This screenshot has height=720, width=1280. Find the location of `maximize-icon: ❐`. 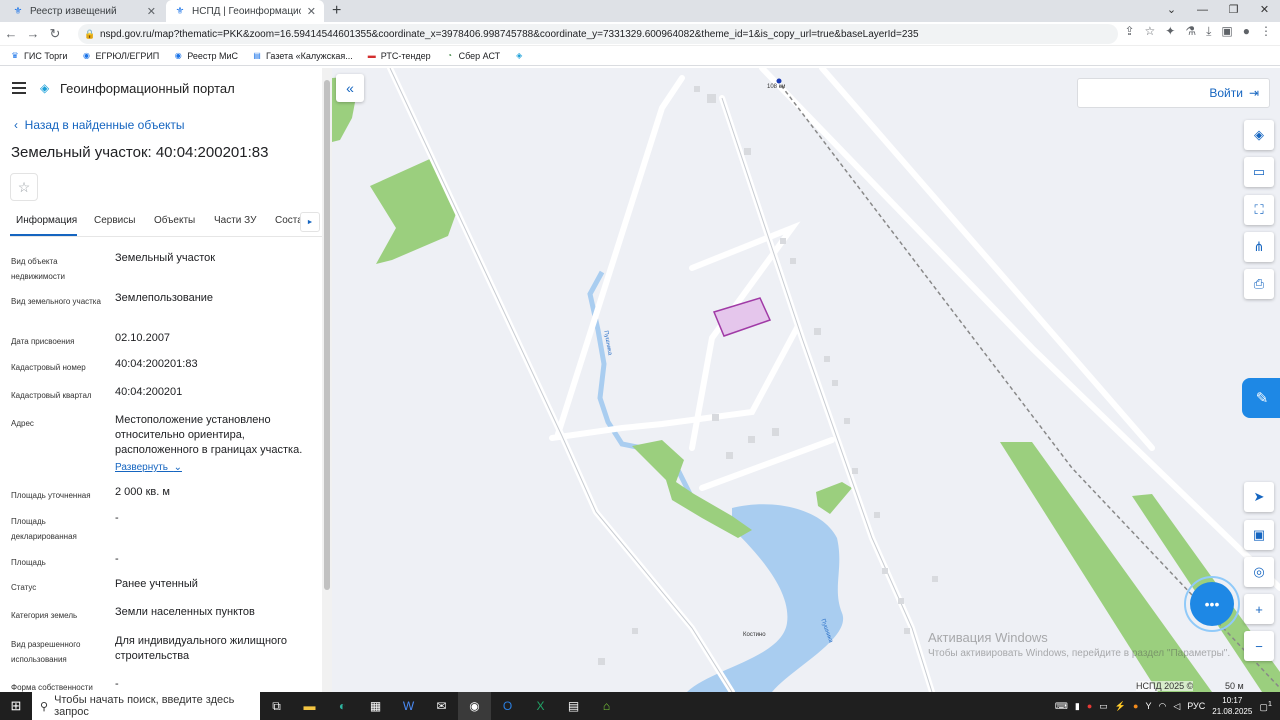

maximize-icon: ❐ is located at coordinates (1233, 11).